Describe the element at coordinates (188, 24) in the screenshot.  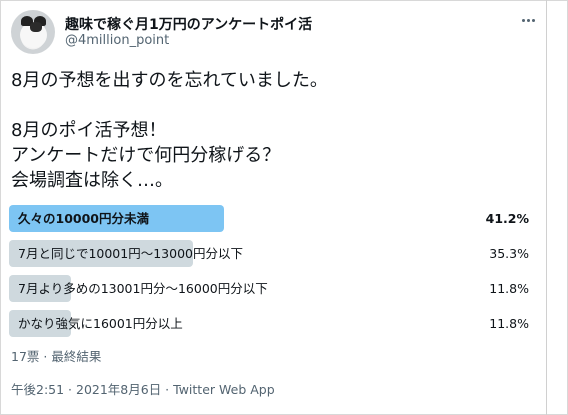
I see `author-display-name: 趣味で稼ぐ月1万円のアンケートポイ活` at that location.